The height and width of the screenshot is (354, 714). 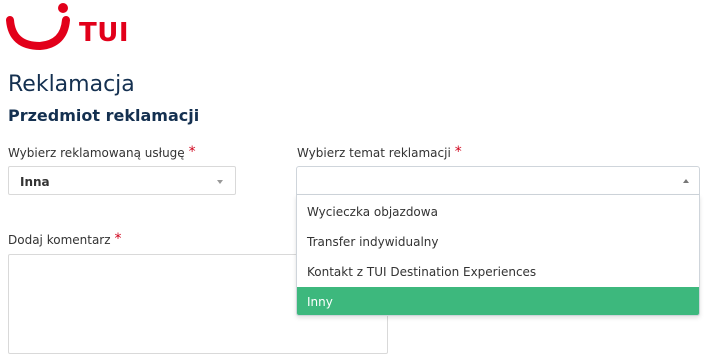 What do you see at coordinates (498, 212) in the screenshot?
I see `topic-option-wycieczka: Wycieczka objazdowa` at bounding box center [498, 212].